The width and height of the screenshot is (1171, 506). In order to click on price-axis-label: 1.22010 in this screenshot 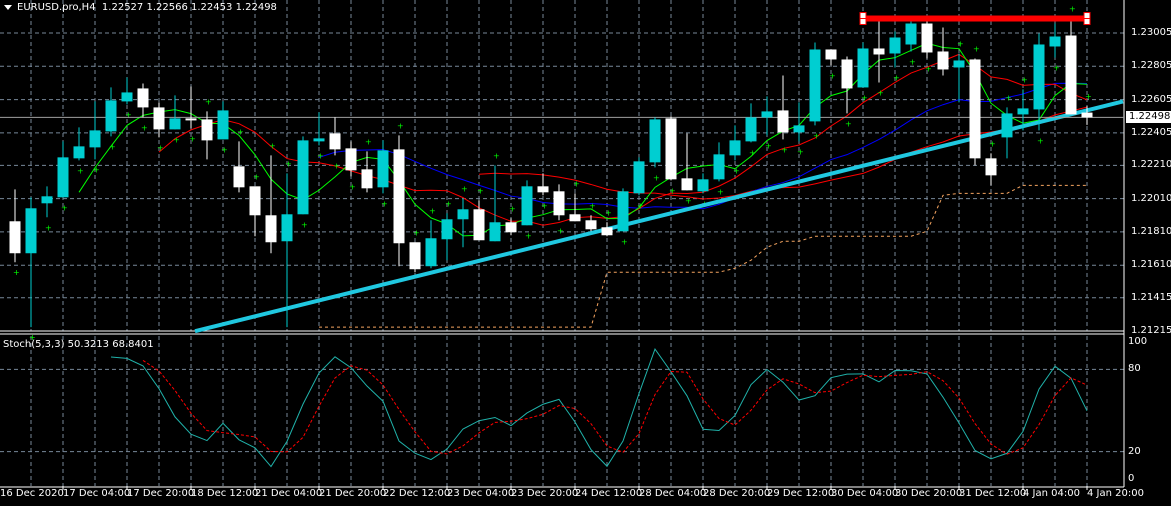, I will do `click(1151, 198)`.